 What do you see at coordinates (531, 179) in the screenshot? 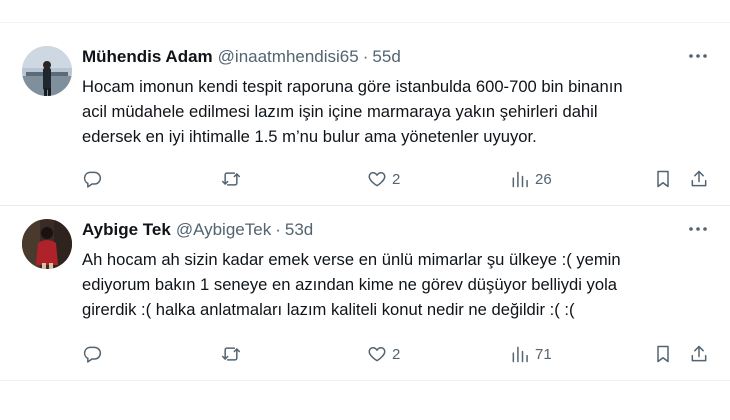
I see `views-button: 26` at bounding box center [531, 179].